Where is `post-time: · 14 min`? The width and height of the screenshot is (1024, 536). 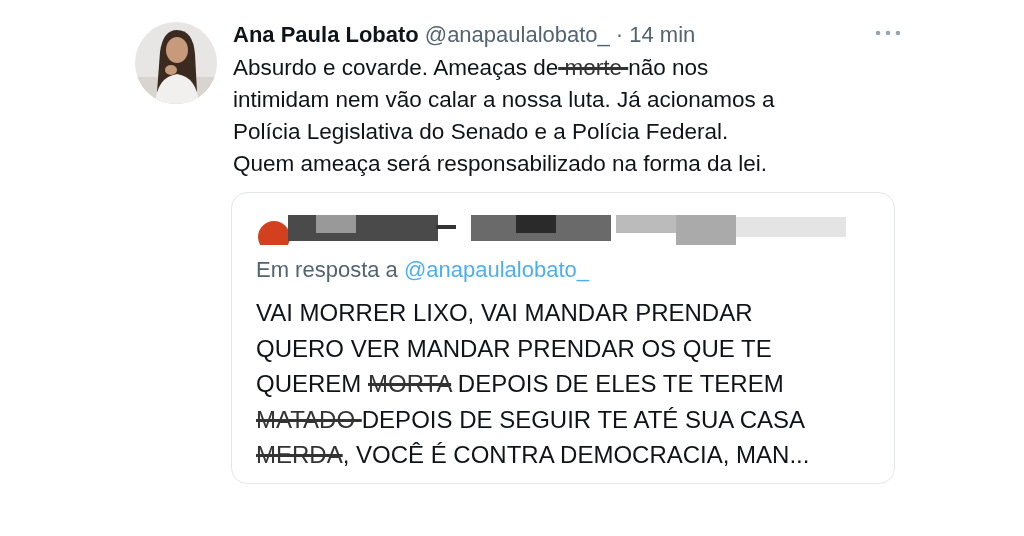
post-time: · 14 min is located at coordinates (655, 35).